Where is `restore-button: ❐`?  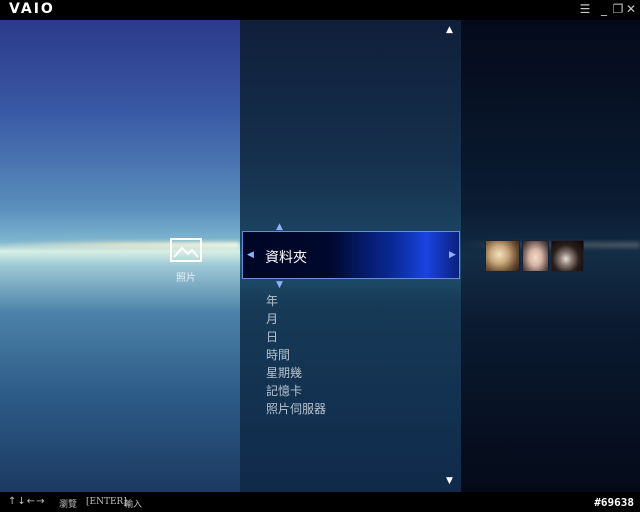 restore-button: ❐ is located at coordinates (618, 9).